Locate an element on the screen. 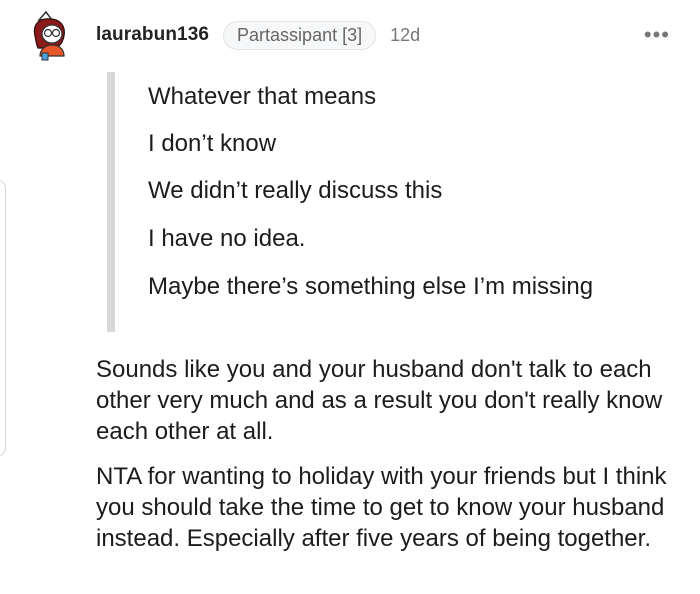  quote-line: Maybe there’s something else I’m missing is located at coordinates (371, 286).